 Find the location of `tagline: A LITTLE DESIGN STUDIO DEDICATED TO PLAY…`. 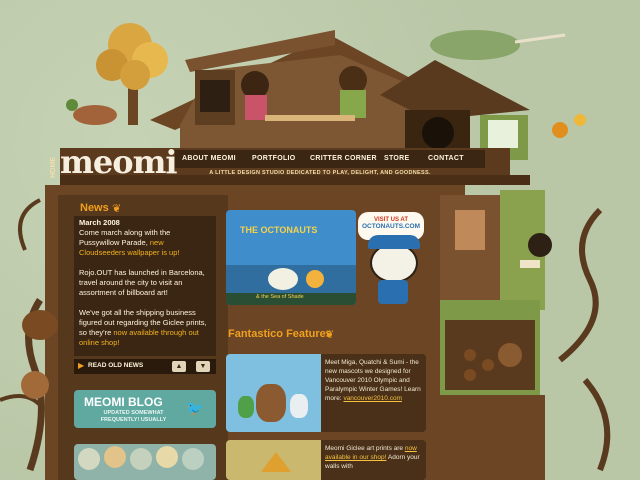

tagline: A LITTLE DESIGN STUDIO DEDICATED TO PLAY… is located at coordinates (320, 173).